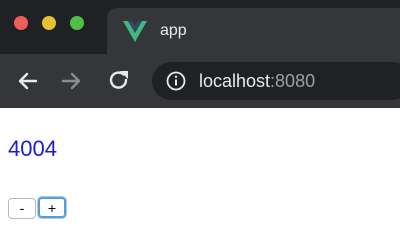 The width and height of the screenshot is (400, 251). What do you see at coordinates (293, 81) in the screenshot?
I see `url-port: :8080` at bounding box center [293, 81].